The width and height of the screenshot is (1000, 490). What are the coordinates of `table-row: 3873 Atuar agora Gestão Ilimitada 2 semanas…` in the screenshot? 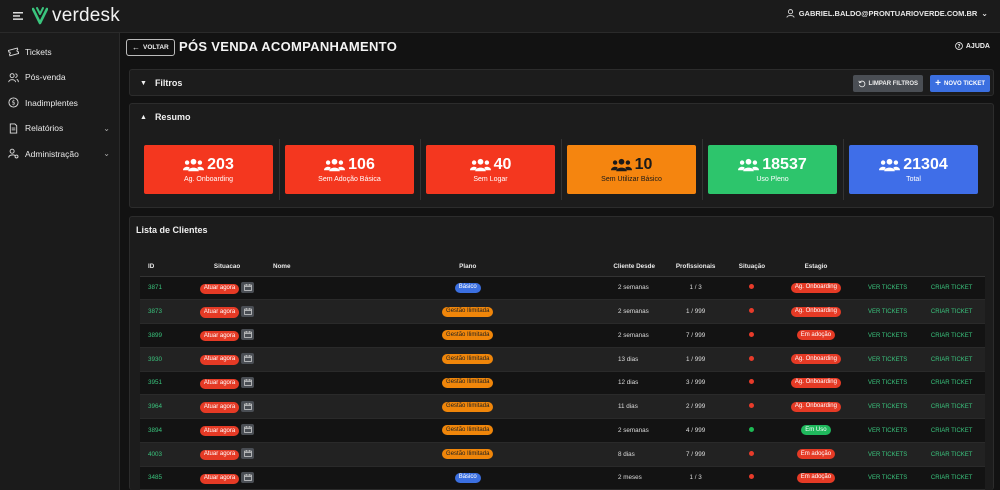 It's located at (562, 311).